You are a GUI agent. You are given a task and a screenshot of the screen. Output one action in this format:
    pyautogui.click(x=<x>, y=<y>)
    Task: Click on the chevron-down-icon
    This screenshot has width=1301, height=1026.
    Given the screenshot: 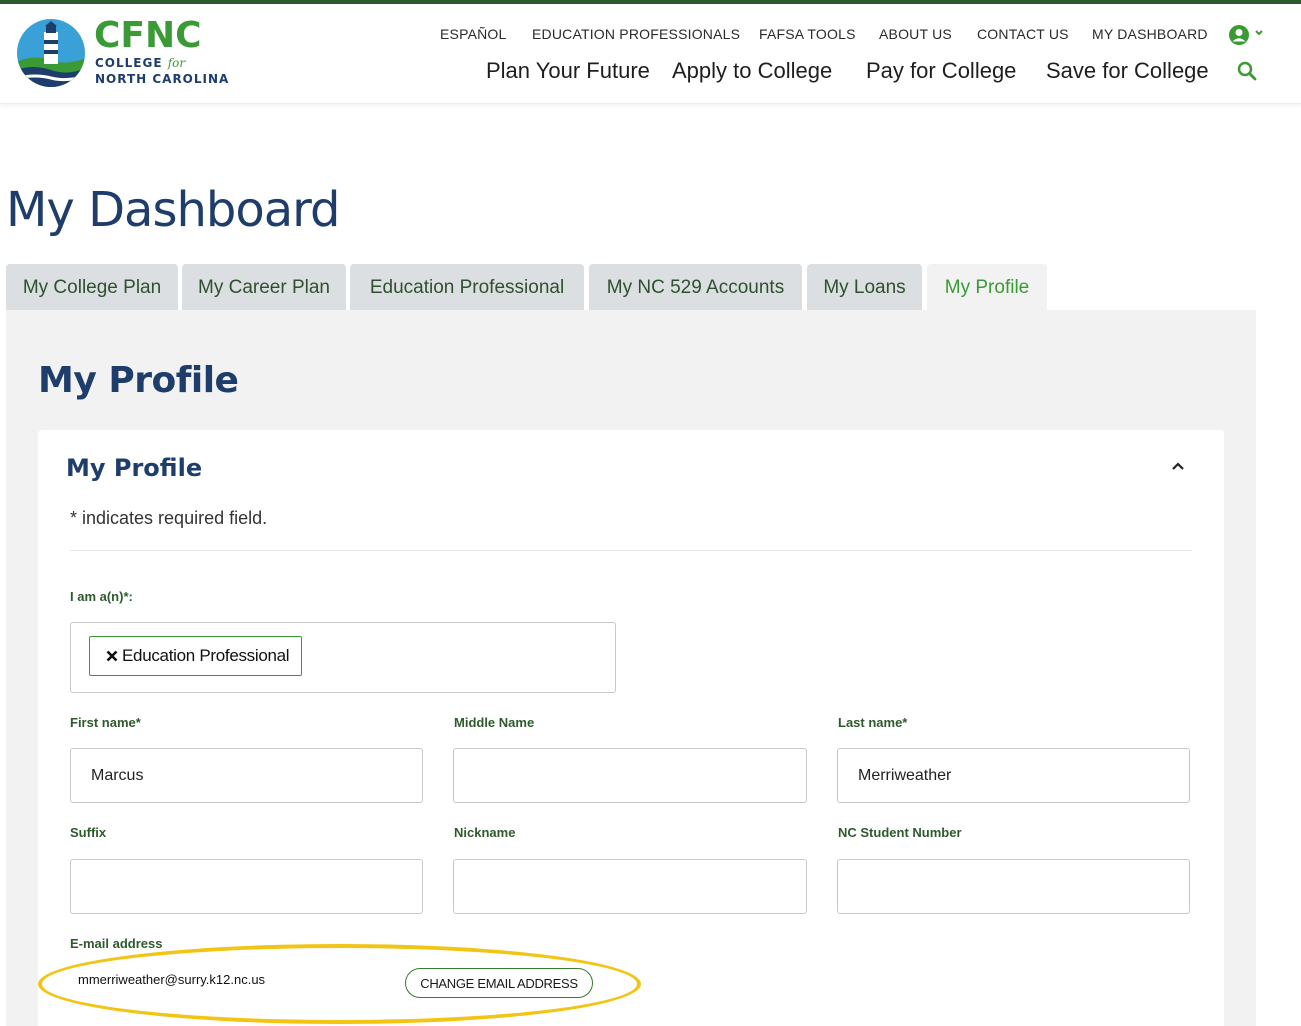 What is the action you would take?
    pyautogui.click(x=1259, y=33)
    